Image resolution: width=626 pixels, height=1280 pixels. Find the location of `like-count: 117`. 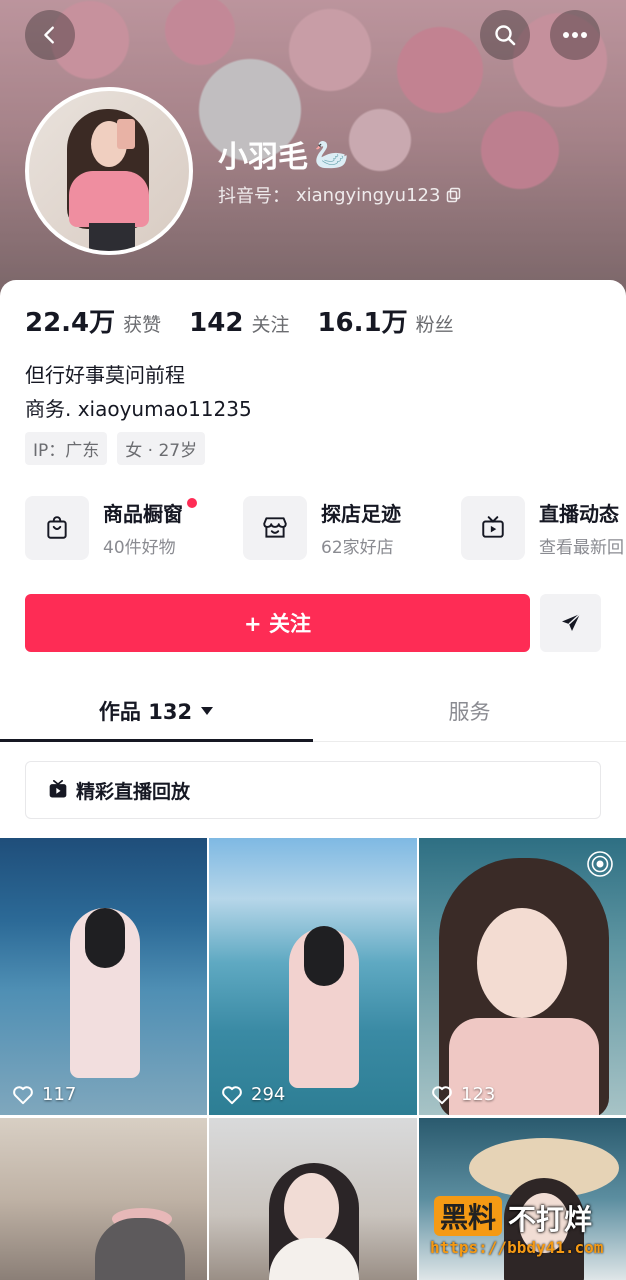

like-count: 117 is located at coordinates (44, 1094).